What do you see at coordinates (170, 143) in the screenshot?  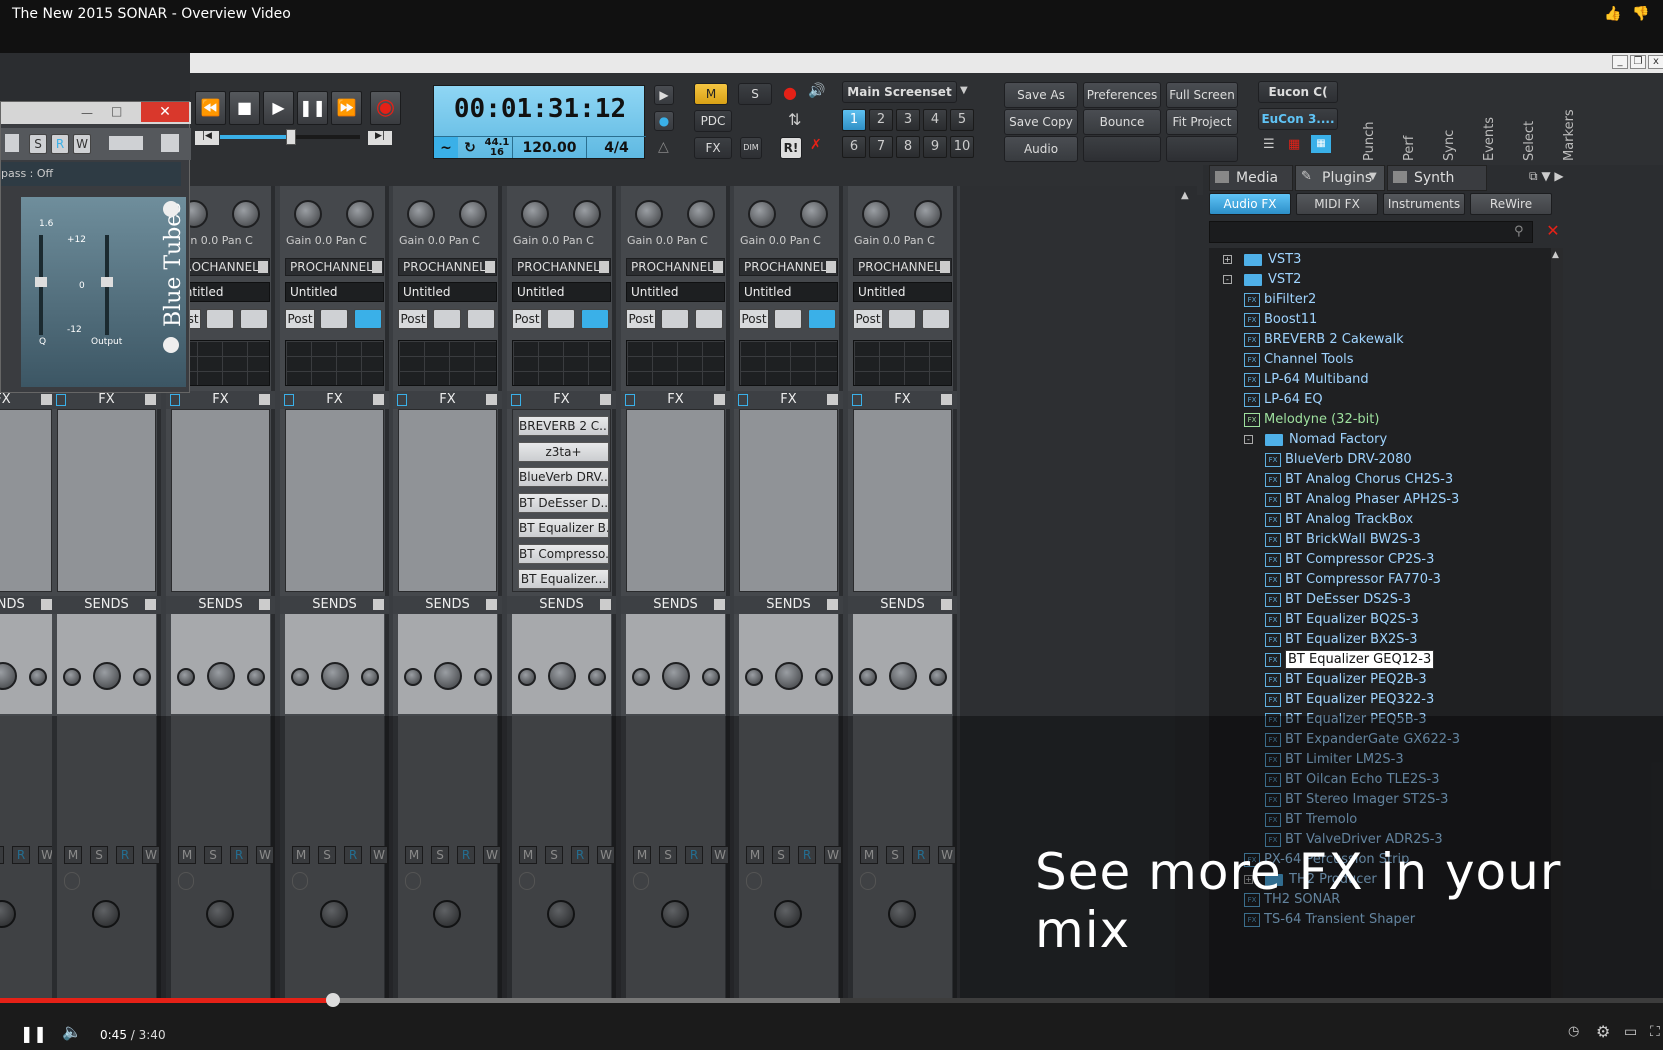 I see `pin-icon` at bounding box center [170, 143].